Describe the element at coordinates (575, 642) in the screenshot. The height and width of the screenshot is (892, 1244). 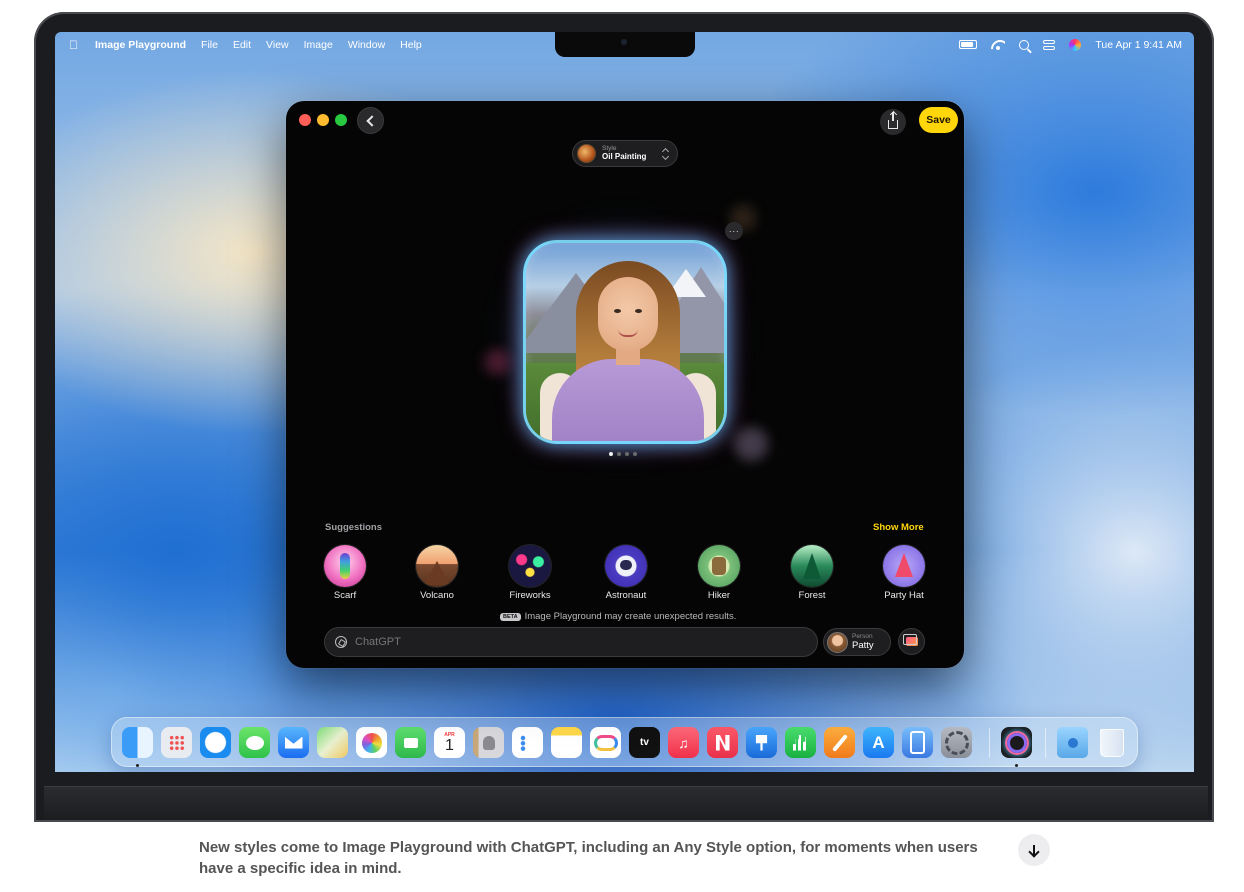
I see `prompt-input` at that location.